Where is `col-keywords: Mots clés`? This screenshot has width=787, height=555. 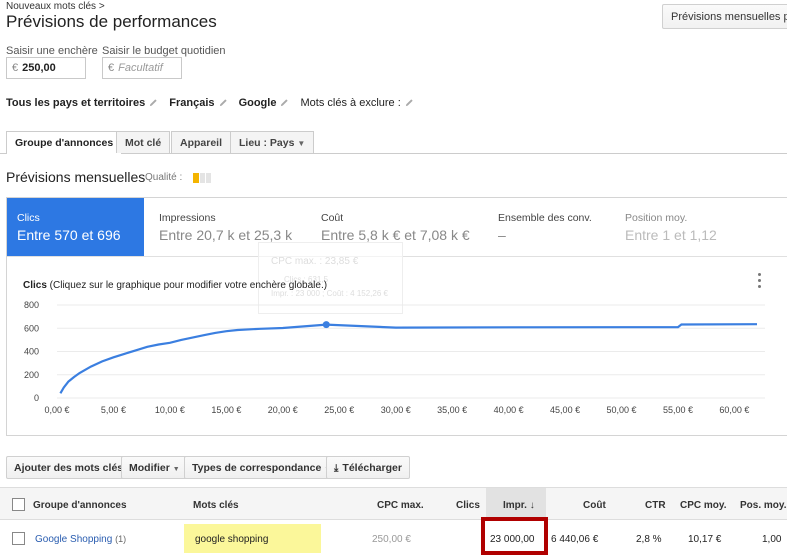
col-keywords: Mots clés is located at coordinates (216, 505).